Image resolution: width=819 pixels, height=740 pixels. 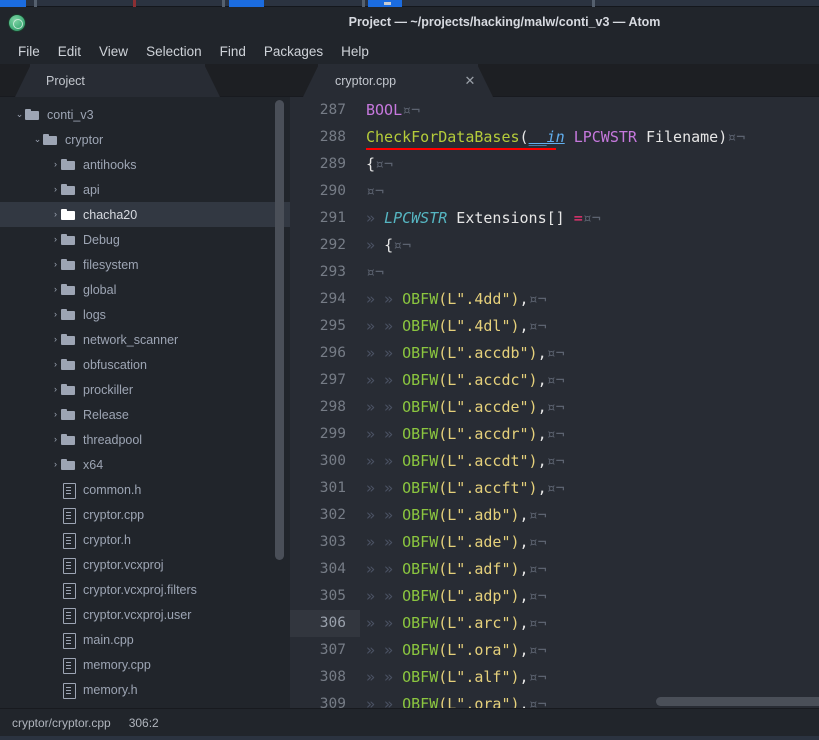 What do you see at coordinates (554, 623) in the screenshot?
I see `code-line-306: 306» » OBFW(L".arc"),¤¬` at bounding box center [554, 623].